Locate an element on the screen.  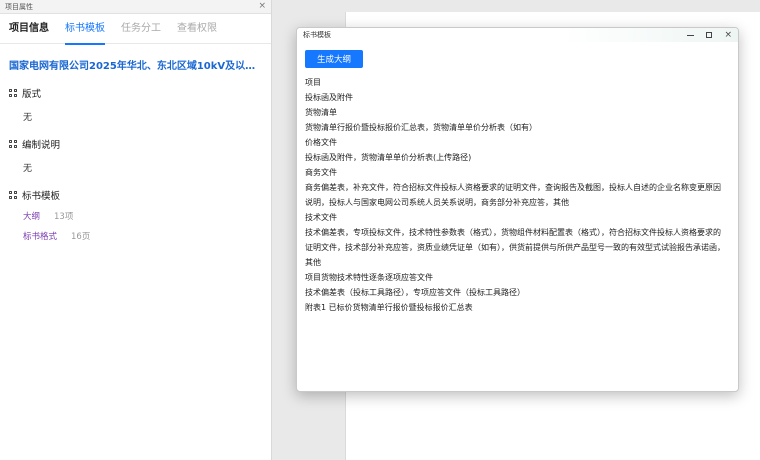
template-item-format: 标书格式 16页 is located at coordinates (142, 236).